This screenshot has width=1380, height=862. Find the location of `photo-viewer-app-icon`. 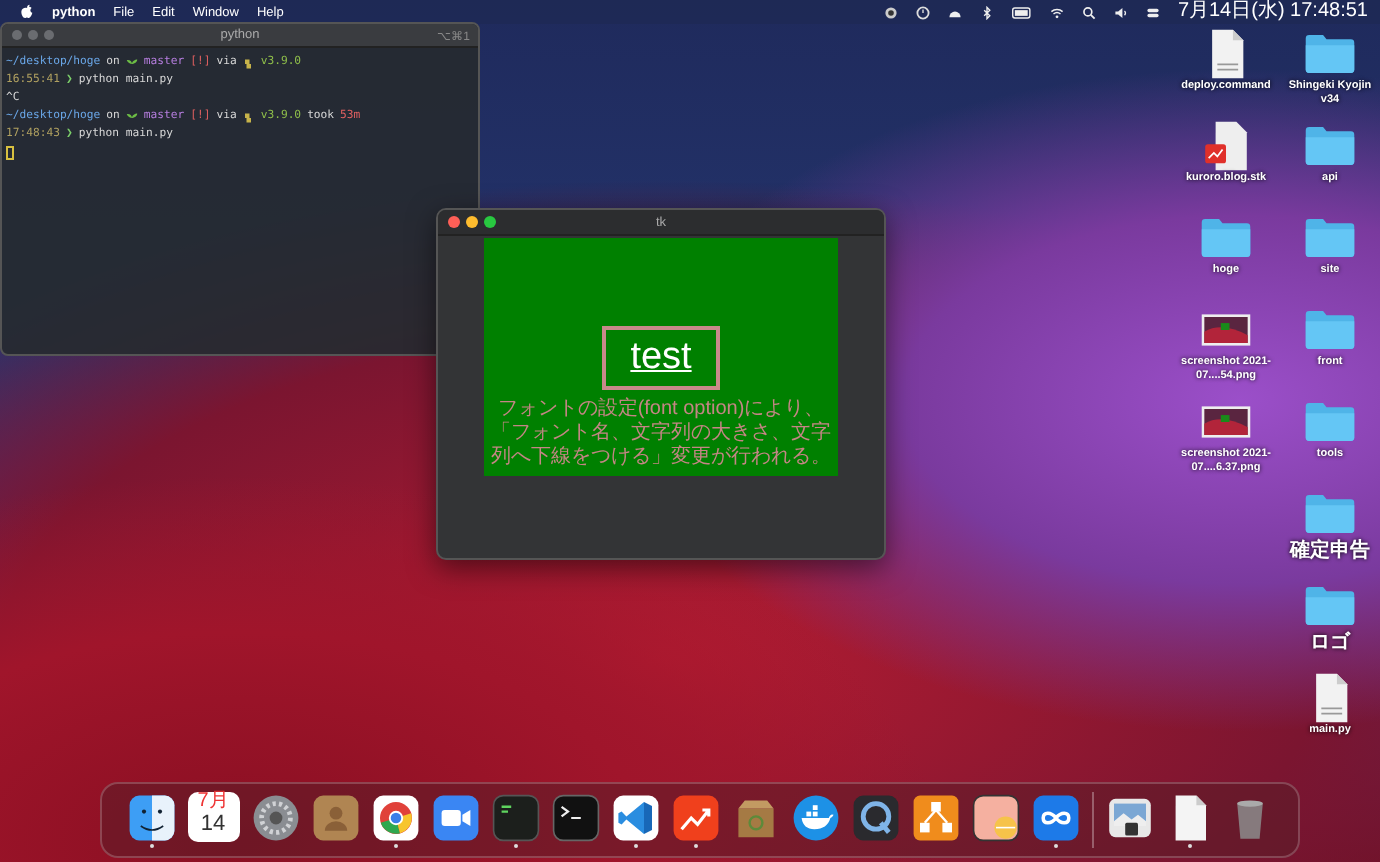

photo-viewer-app-icon is located at coordinates (1129, 817).